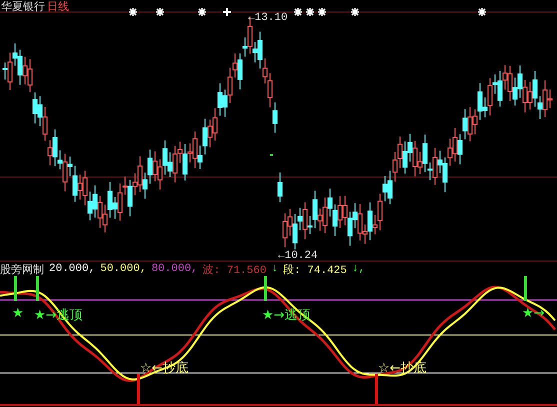 Image resolution: width=557 pixels, height=407 pixels. Describe the element at coordinates (227, 12) in the screenshot. I see `plus-marker-icon` at that location.